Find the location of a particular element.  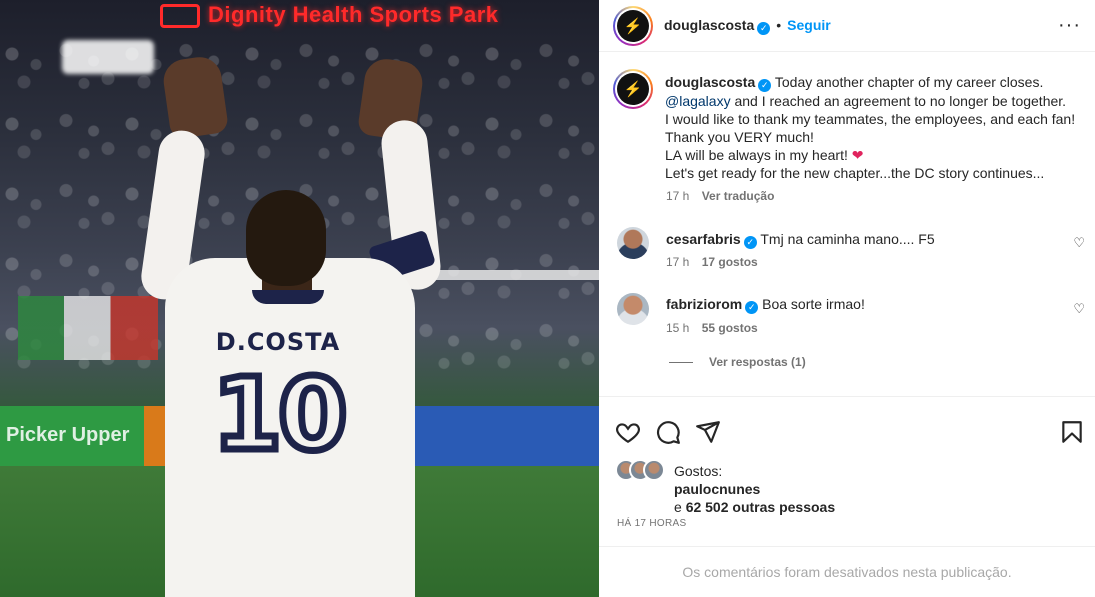

header-user-line: douglascosta ✓ • Seguir is located at coordinates (747, 26).